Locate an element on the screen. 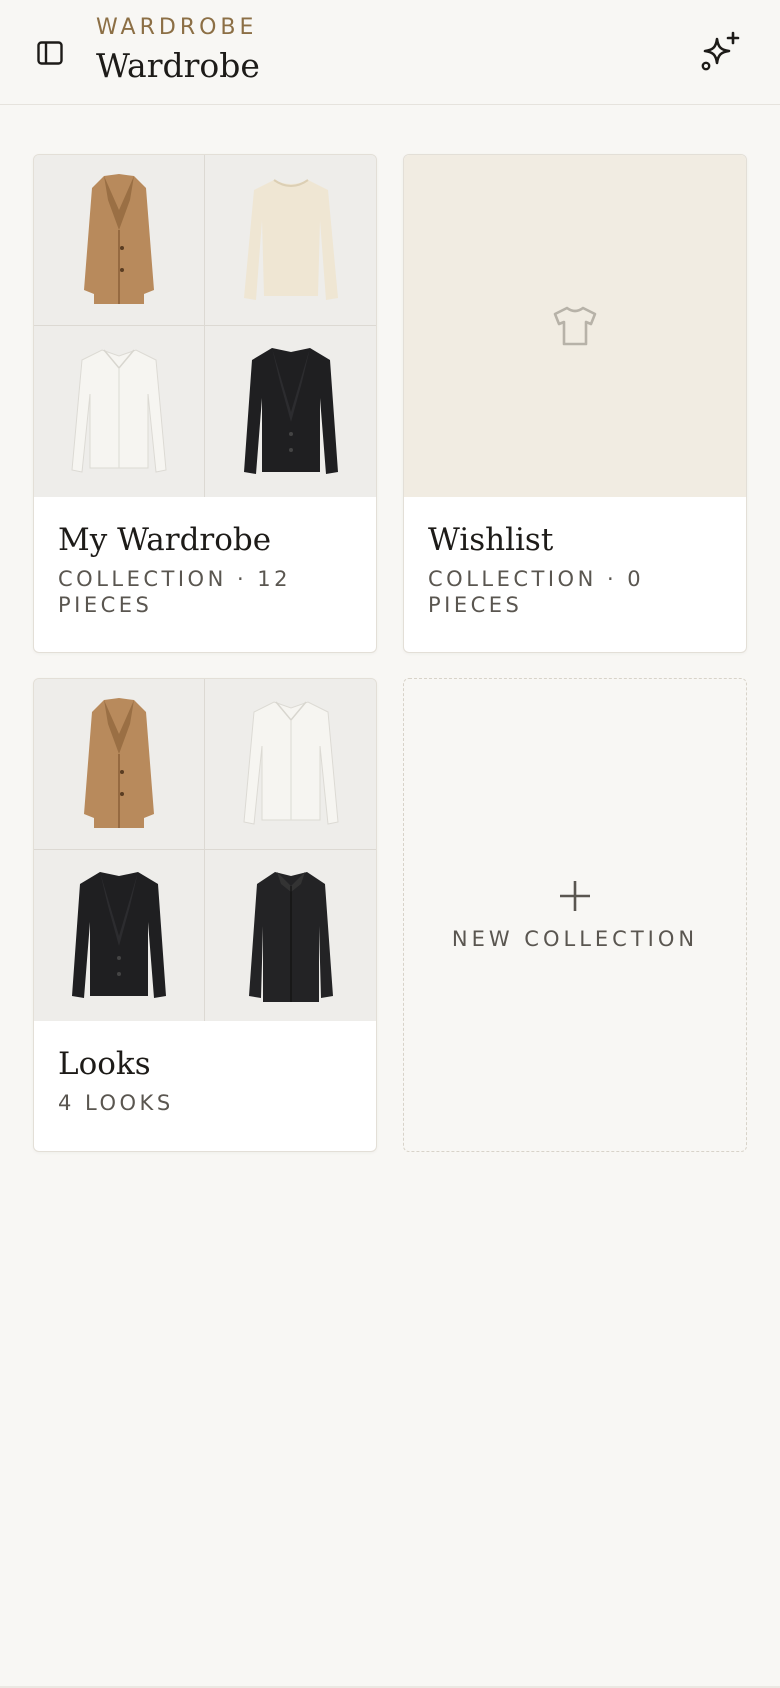 This screenshot has width=780, height=1688. collection-title: My Wardrobe is located at coordinates (165, 540).